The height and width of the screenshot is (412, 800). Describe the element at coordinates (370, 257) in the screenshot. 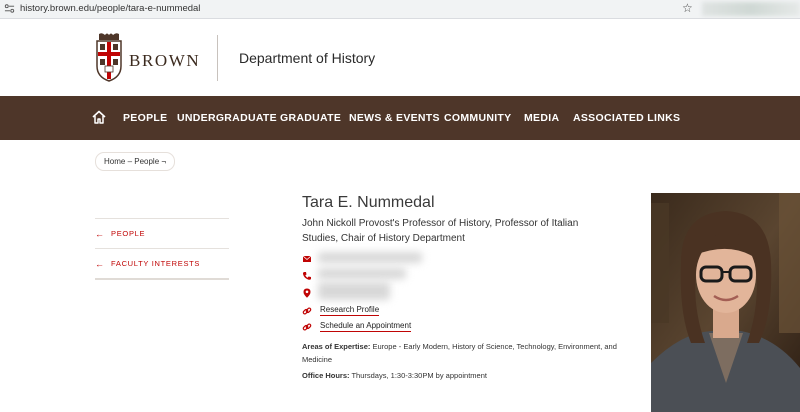

I see `email-redacted` at that location.